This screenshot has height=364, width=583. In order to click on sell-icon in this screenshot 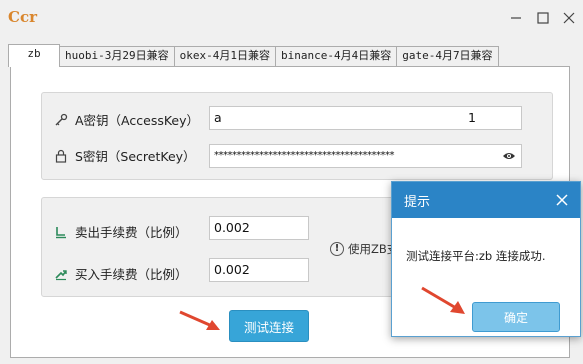, I will do `click(61, 232)`.